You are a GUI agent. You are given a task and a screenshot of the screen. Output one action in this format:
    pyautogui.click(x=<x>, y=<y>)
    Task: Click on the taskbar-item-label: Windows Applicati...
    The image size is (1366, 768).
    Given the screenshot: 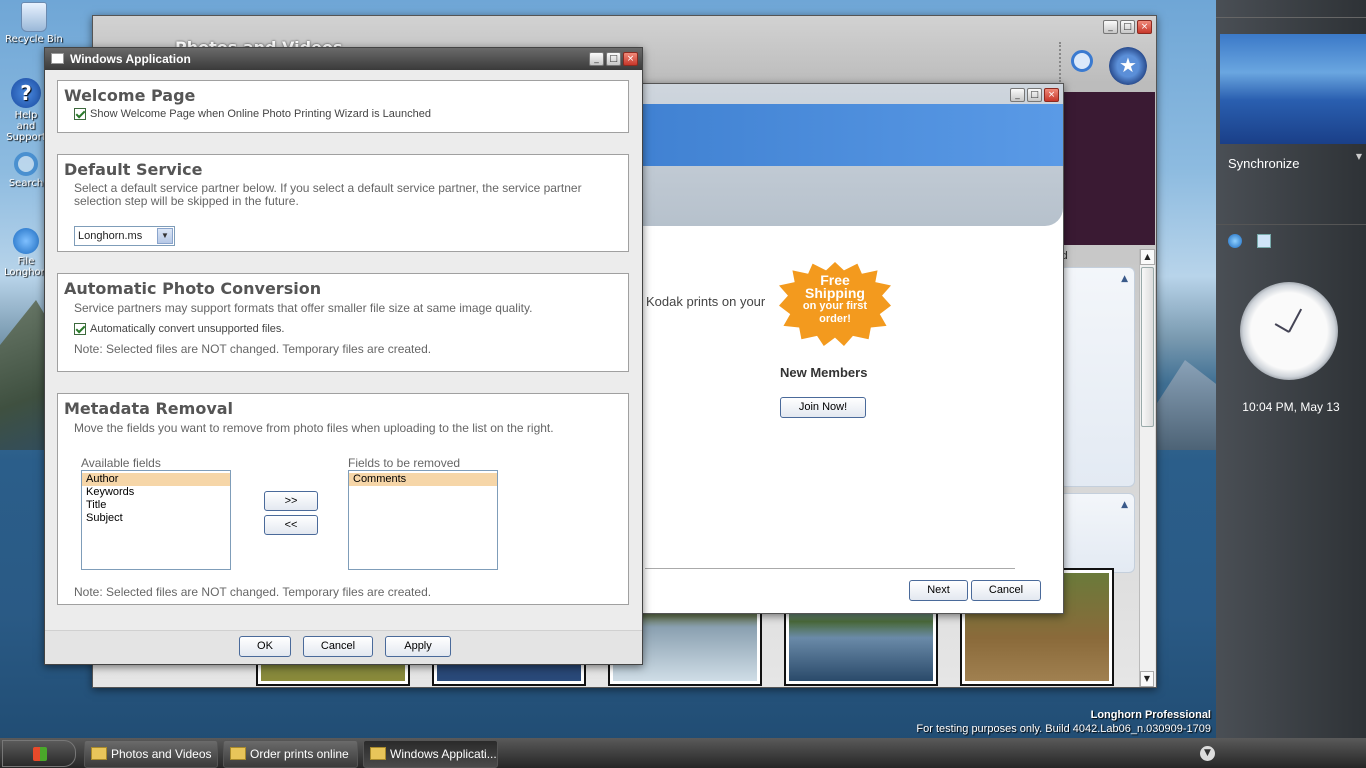 What is the action you would take?
    pyautogui.click(x=443, y=754)
    